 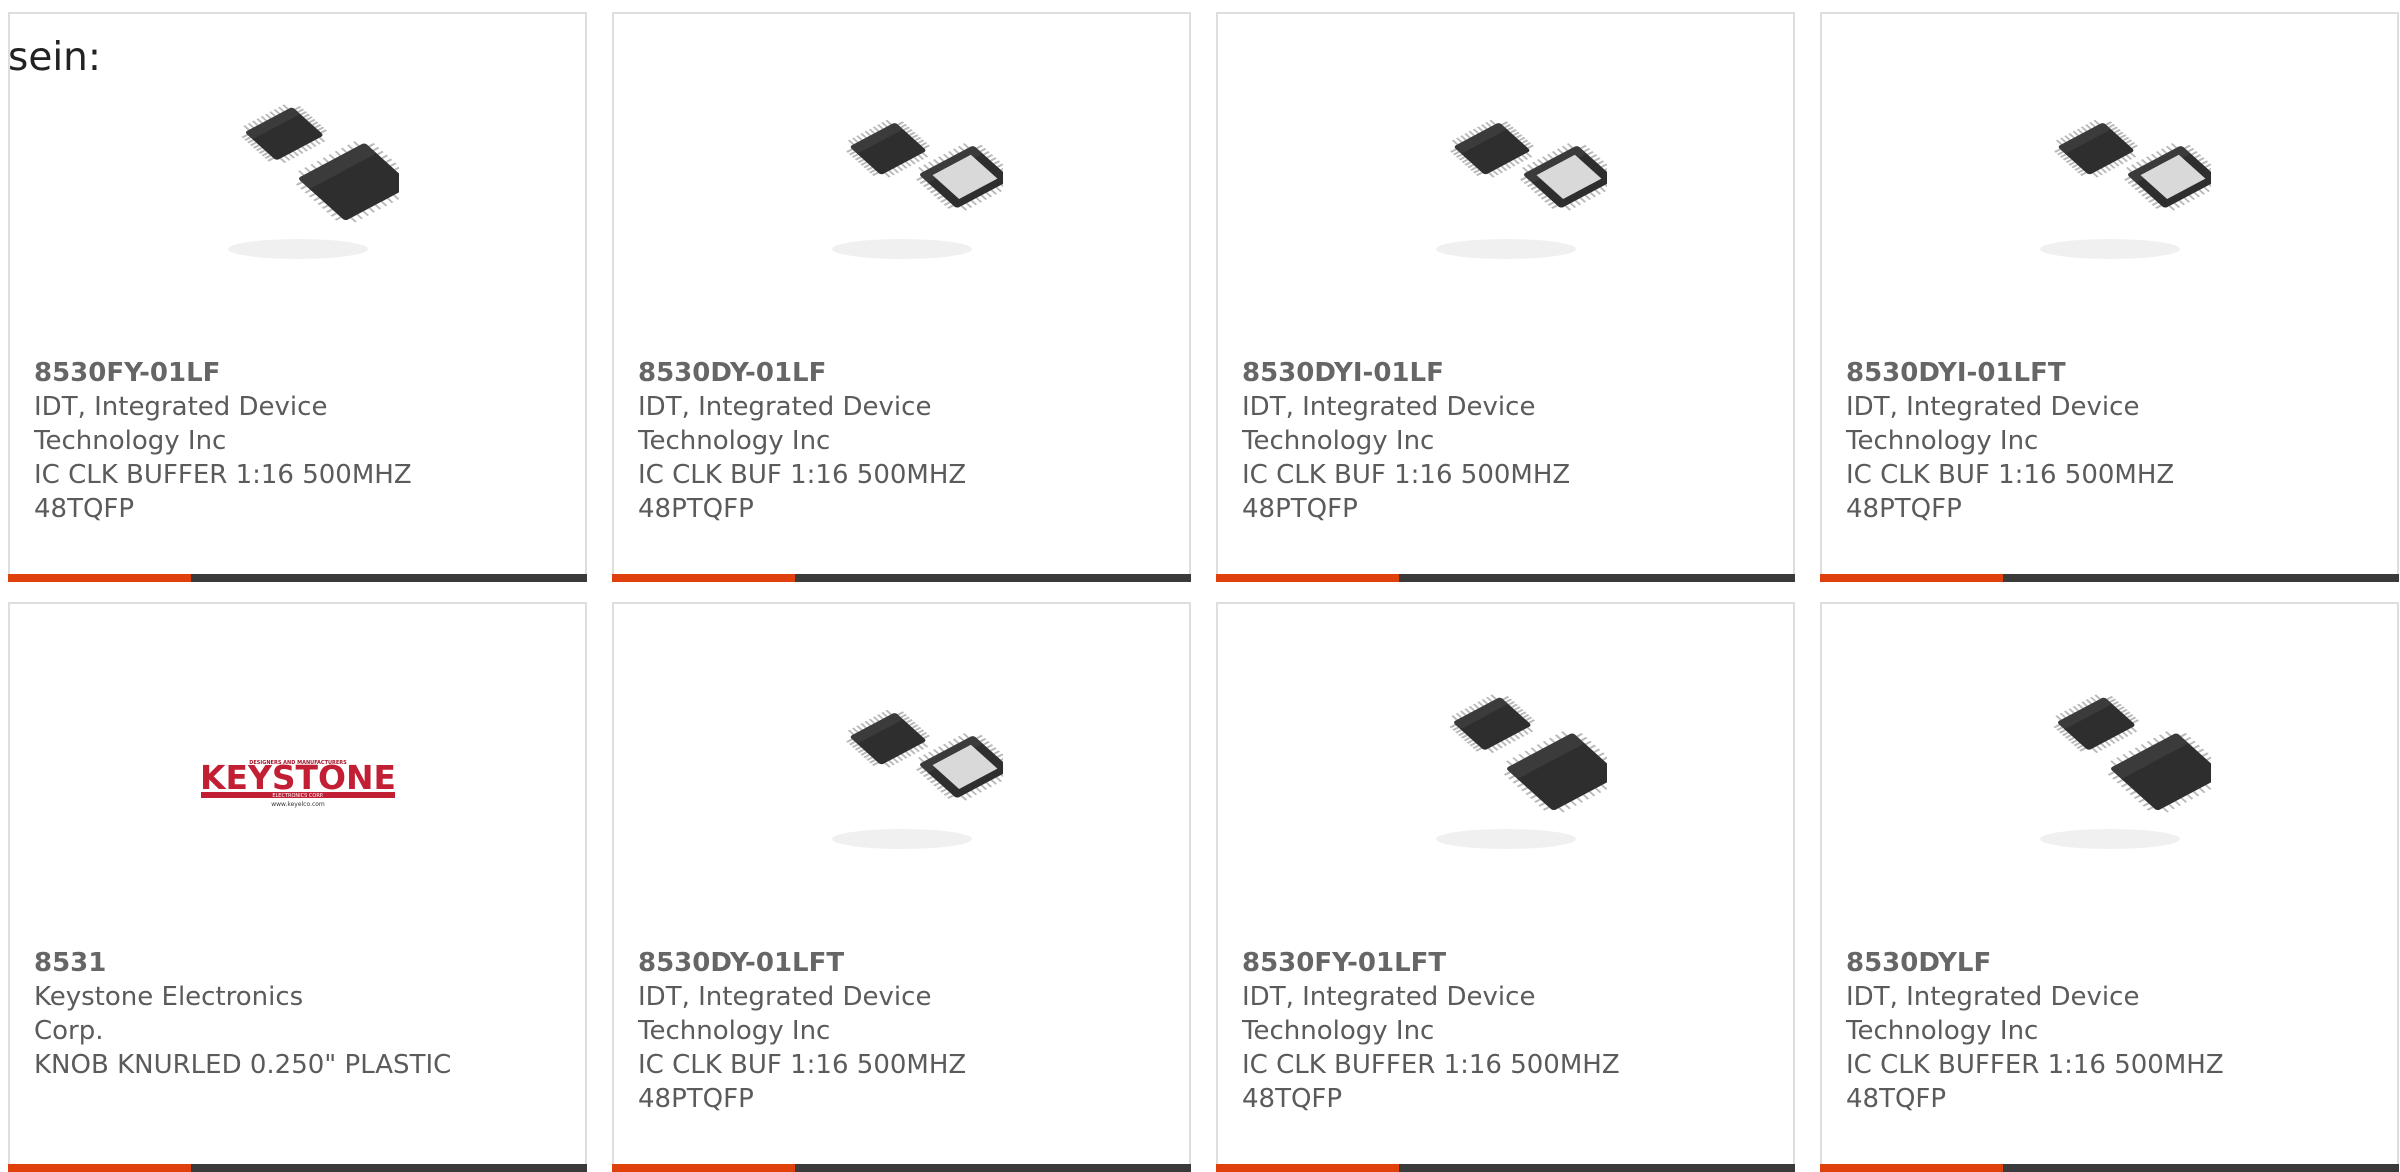 What do you see at coordinates (2109, 373) in the screenshot?
I see `part-number: 8530DYI-01LFT` at bounding box center [2109, 373].